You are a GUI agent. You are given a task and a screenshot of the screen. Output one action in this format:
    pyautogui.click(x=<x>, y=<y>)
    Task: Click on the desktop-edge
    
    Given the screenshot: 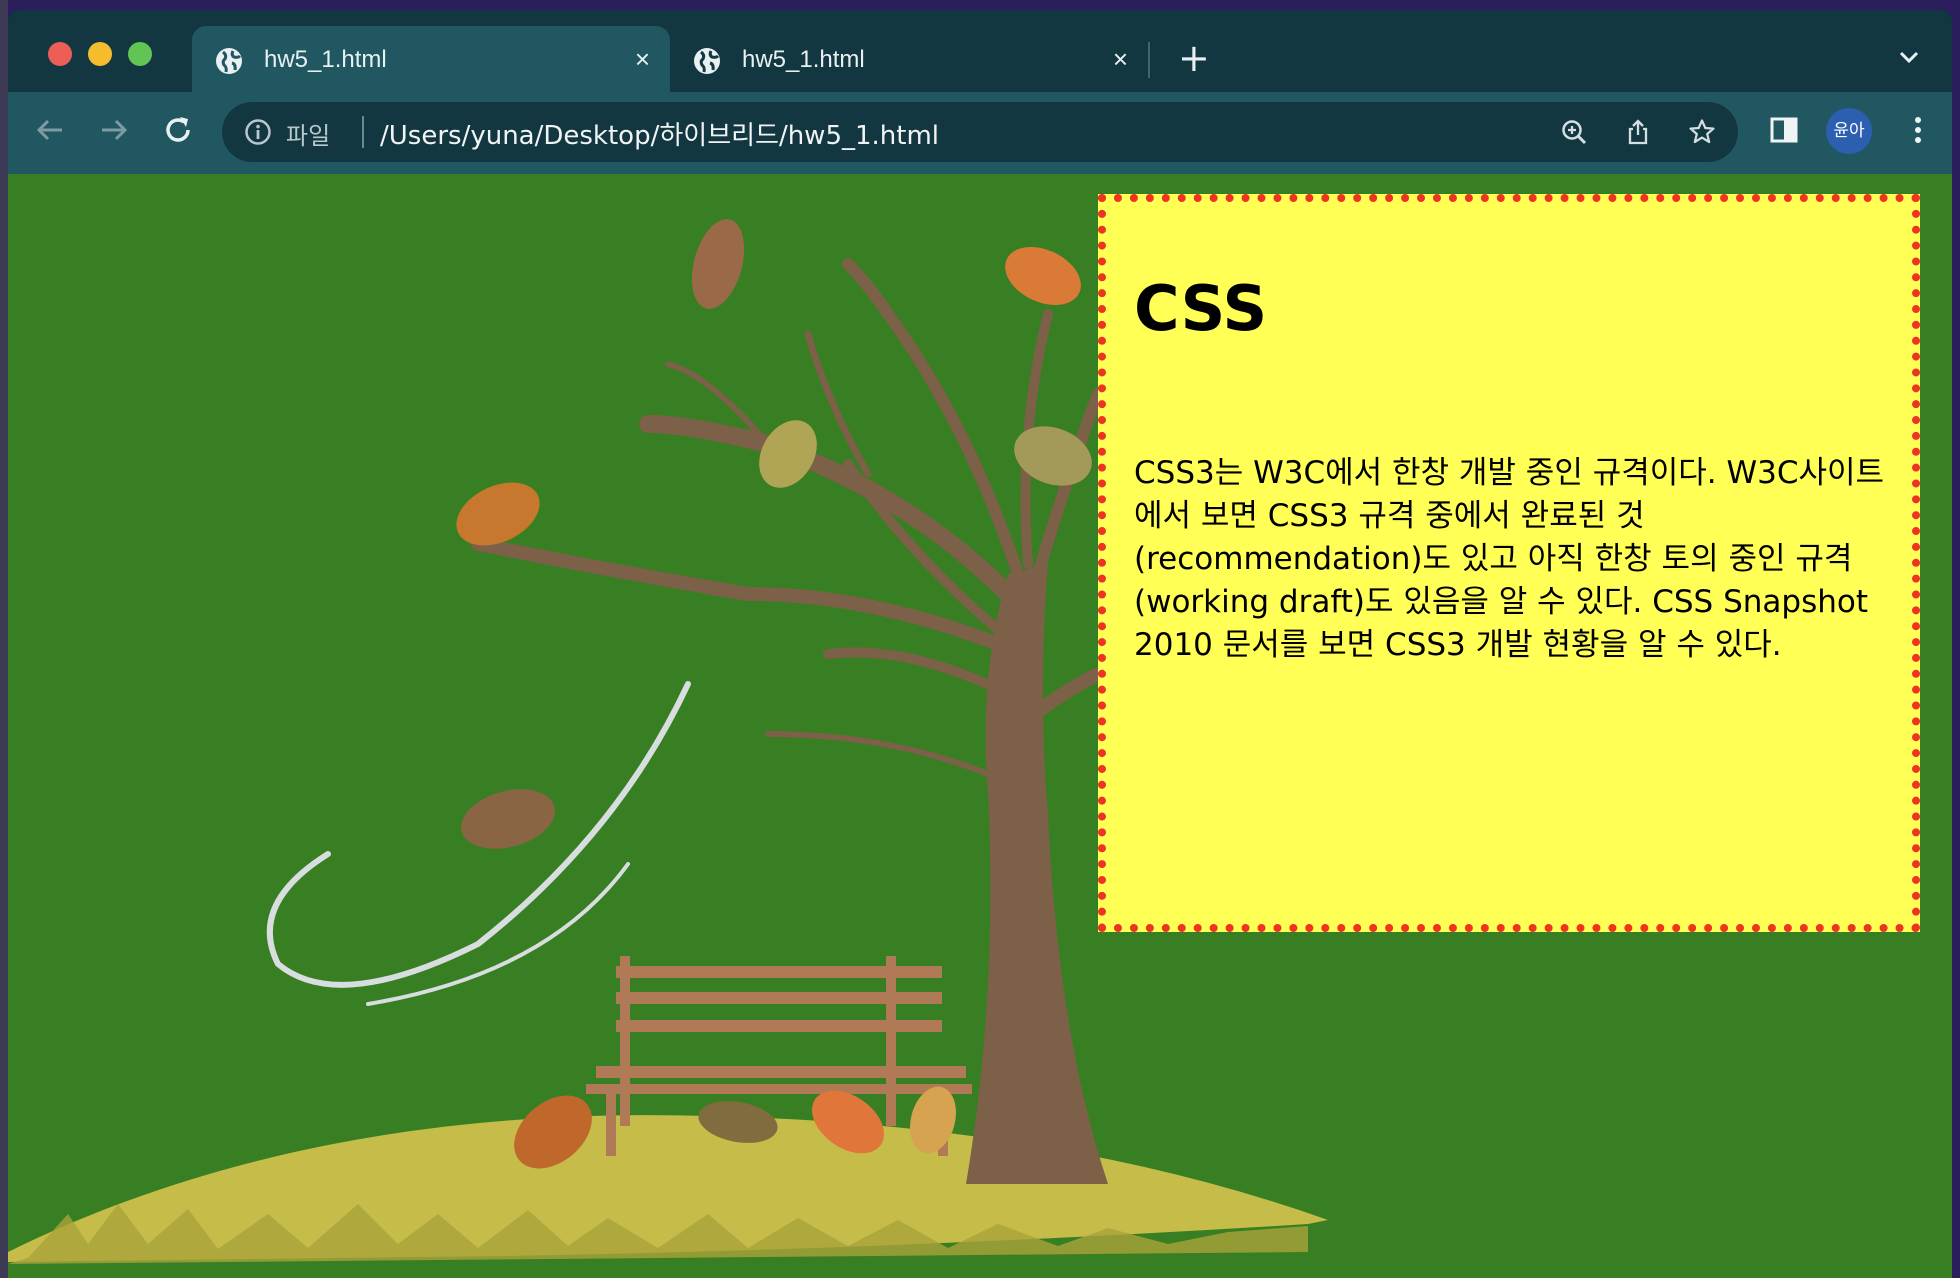 What is the action you would take?
    pyautogui.click(x=4, y=639)
    